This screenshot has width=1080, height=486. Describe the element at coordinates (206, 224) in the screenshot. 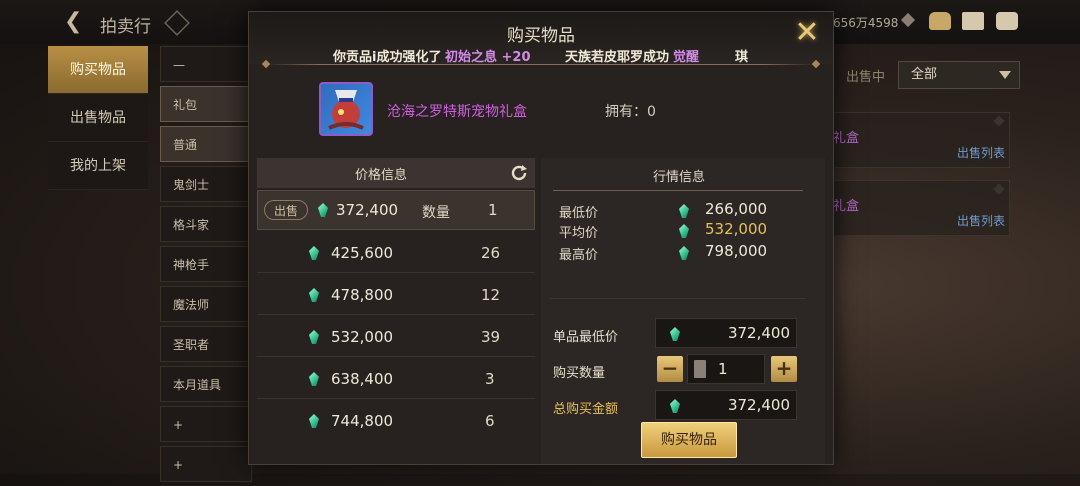

I see `category-item: 格斗家` at that location.